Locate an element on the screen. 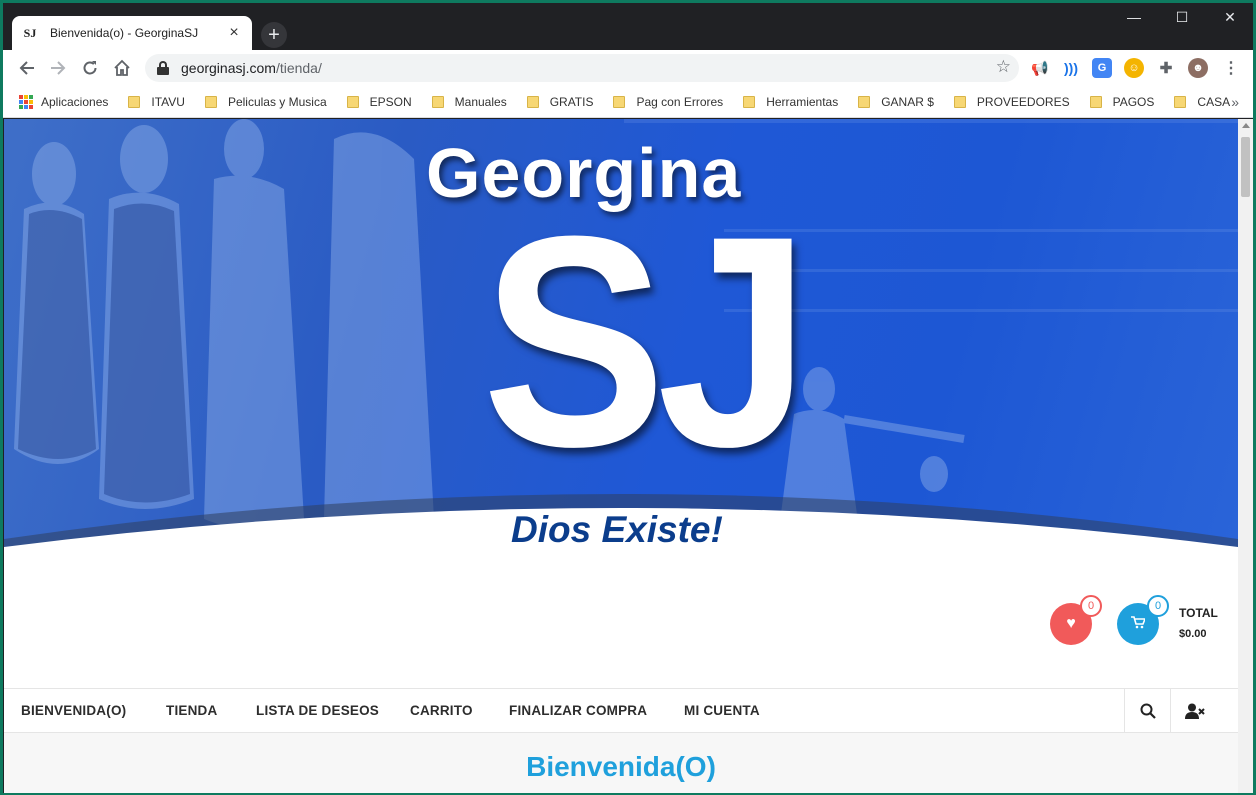 The height and width of the screenshot is (795, 1256). wishlist-count-badge: 0 is located at coordinates (1091, 606).